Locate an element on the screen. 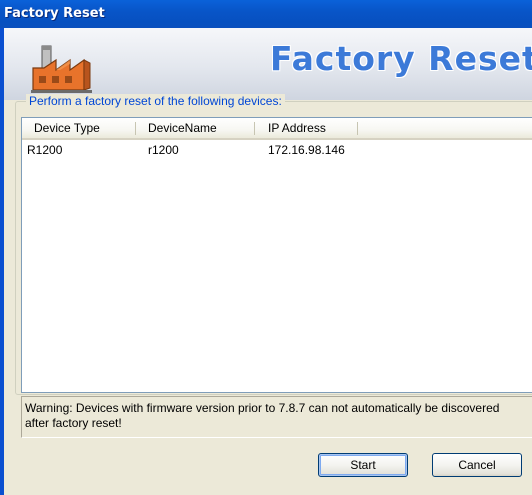 The width and height of the screenshot is (532, 495). header-banner: Factory Reset is located at coordinates (268, 64).